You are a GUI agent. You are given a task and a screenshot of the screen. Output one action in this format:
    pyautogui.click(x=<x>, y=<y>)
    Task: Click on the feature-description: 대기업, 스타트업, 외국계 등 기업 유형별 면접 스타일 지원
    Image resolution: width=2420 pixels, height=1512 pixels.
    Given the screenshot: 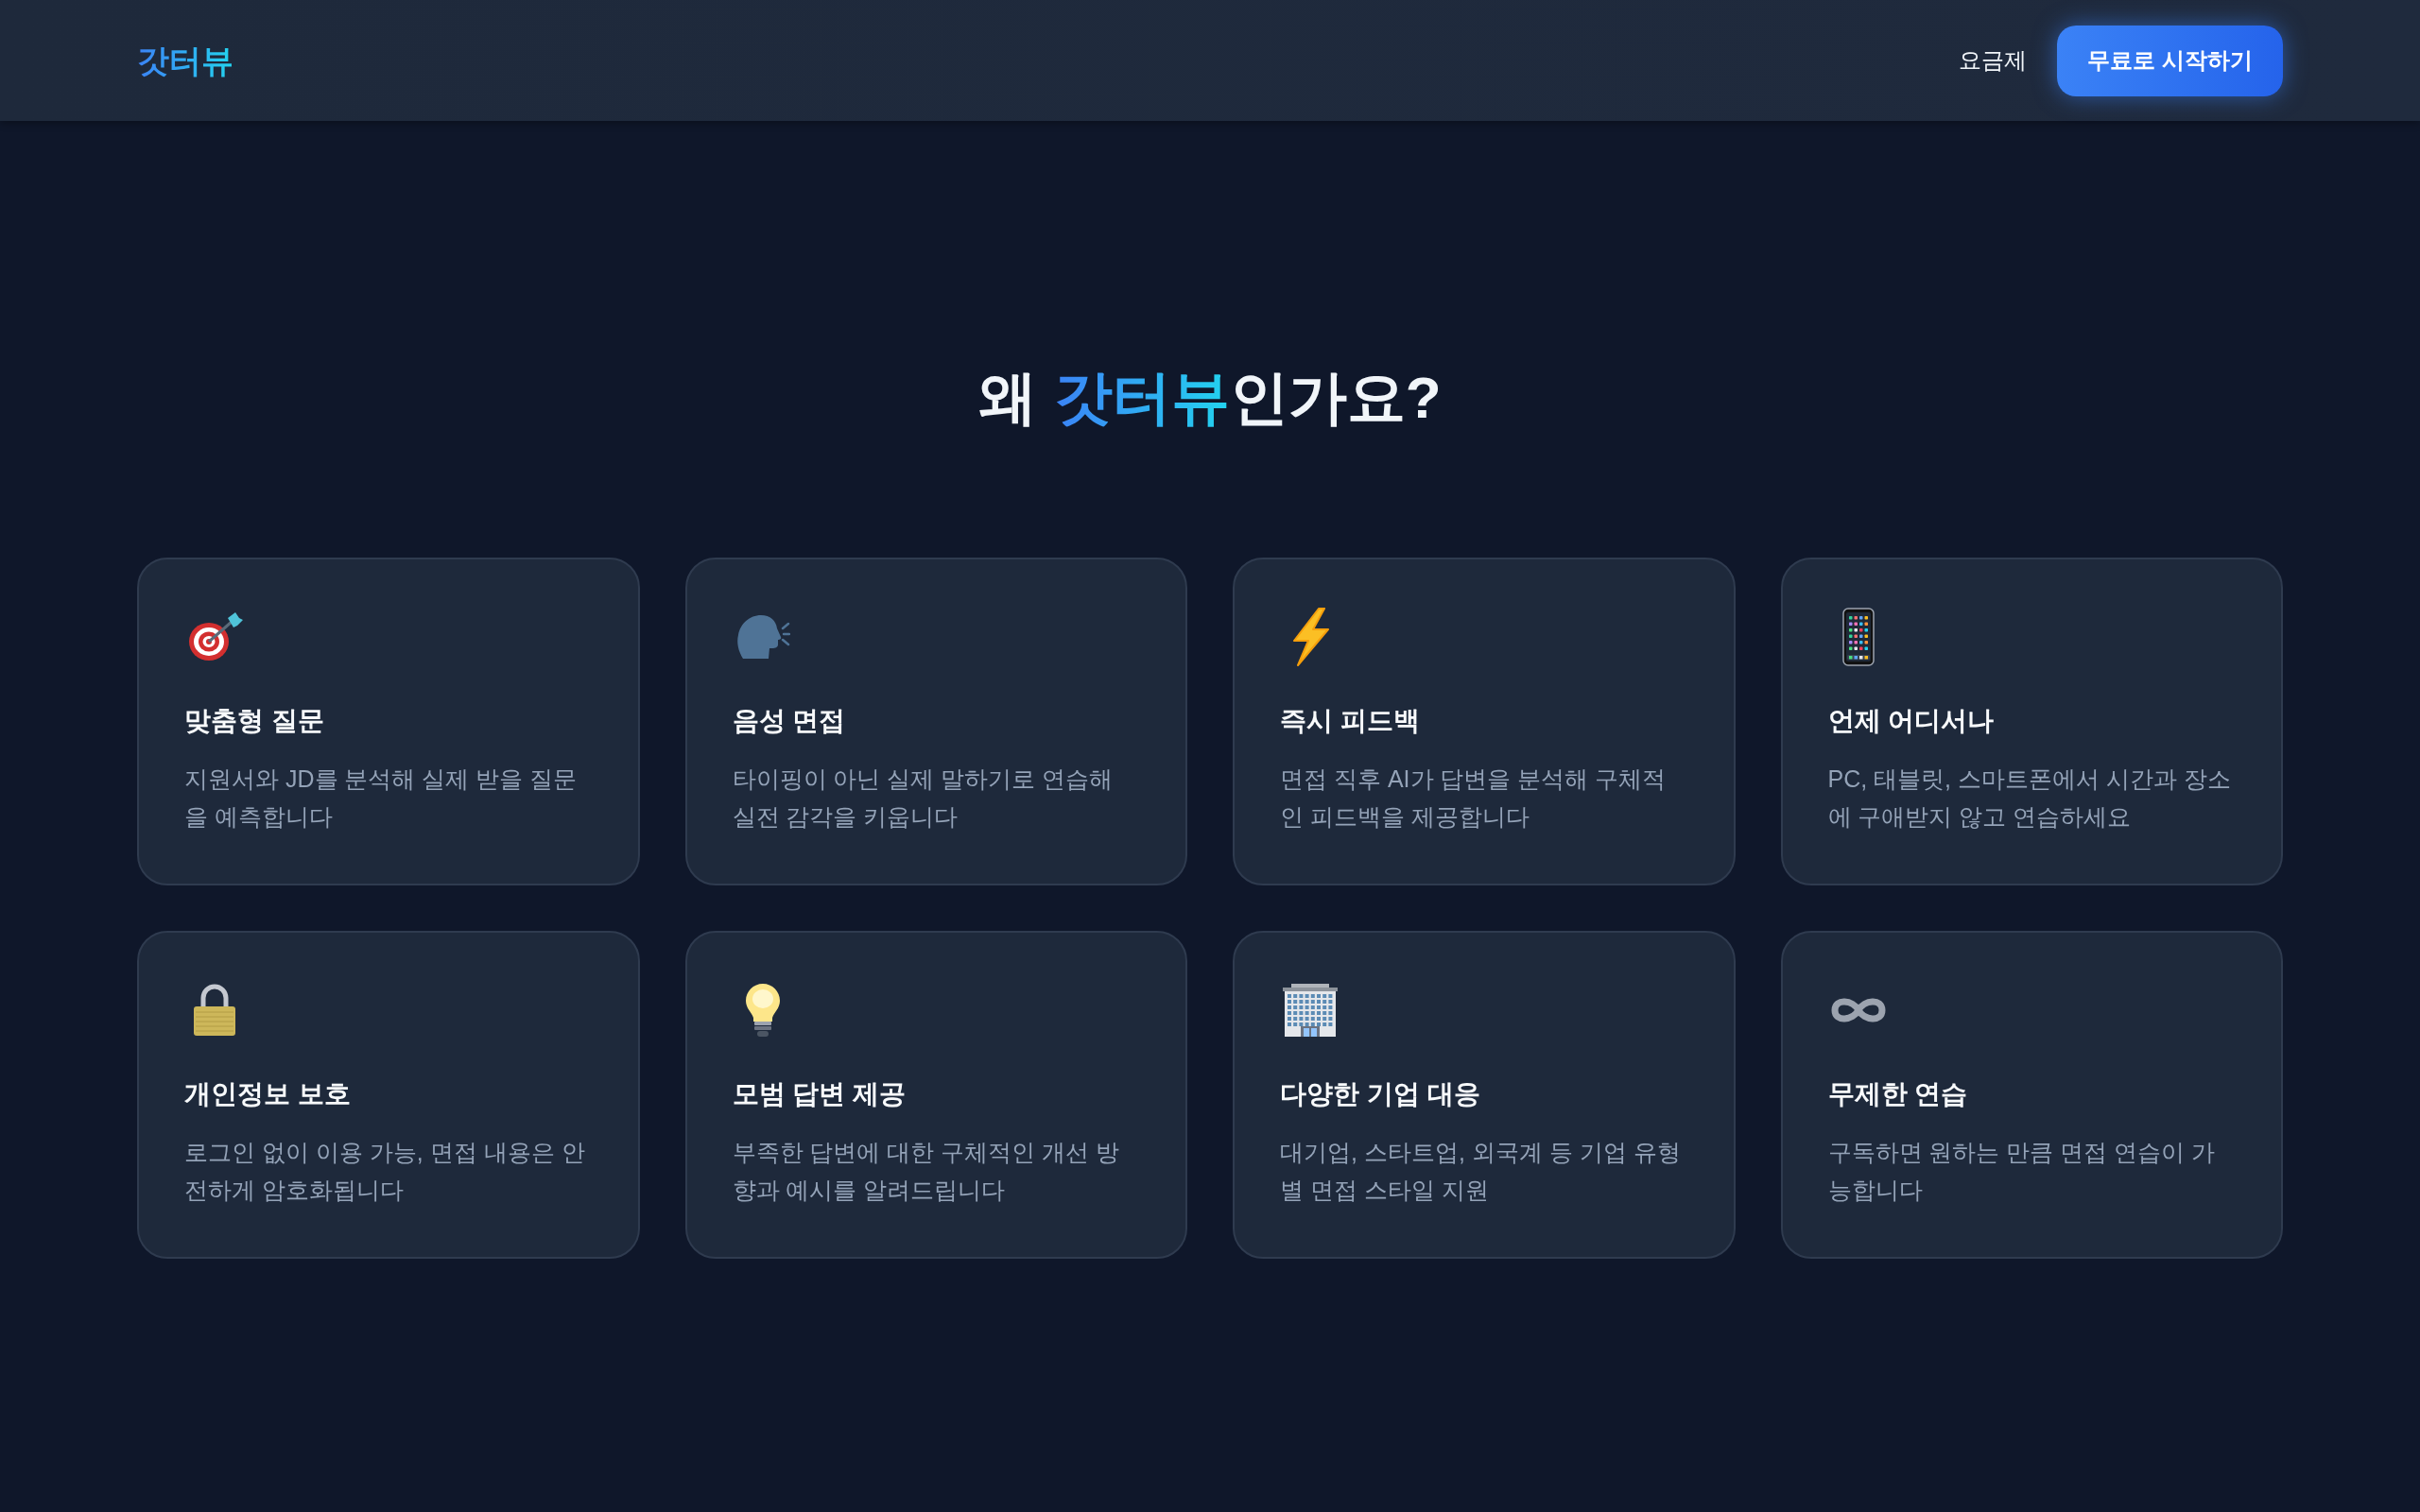 What is the action you would take?
    pyautogui.click(x=1481, y=1171)
    